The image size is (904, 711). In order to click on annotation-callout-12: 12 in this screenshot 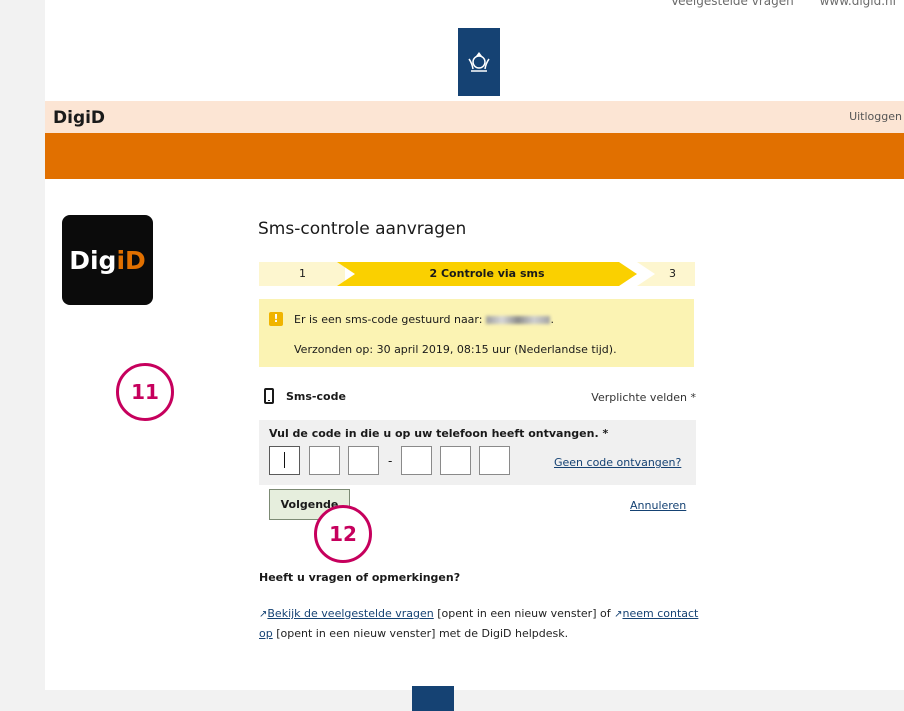, I will do `click(343, 534)`.